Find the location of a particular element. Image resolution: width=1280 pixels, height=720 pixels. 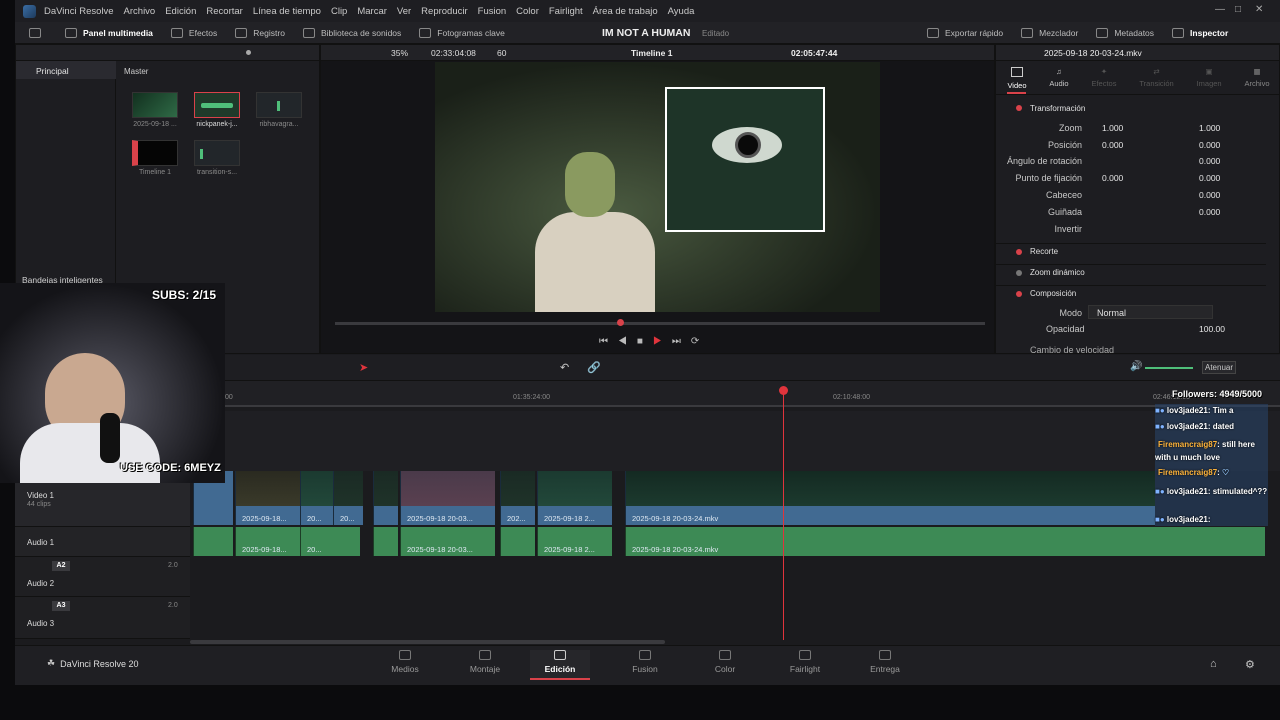

stop-icon: ■ is located at coordinates (645, 341).